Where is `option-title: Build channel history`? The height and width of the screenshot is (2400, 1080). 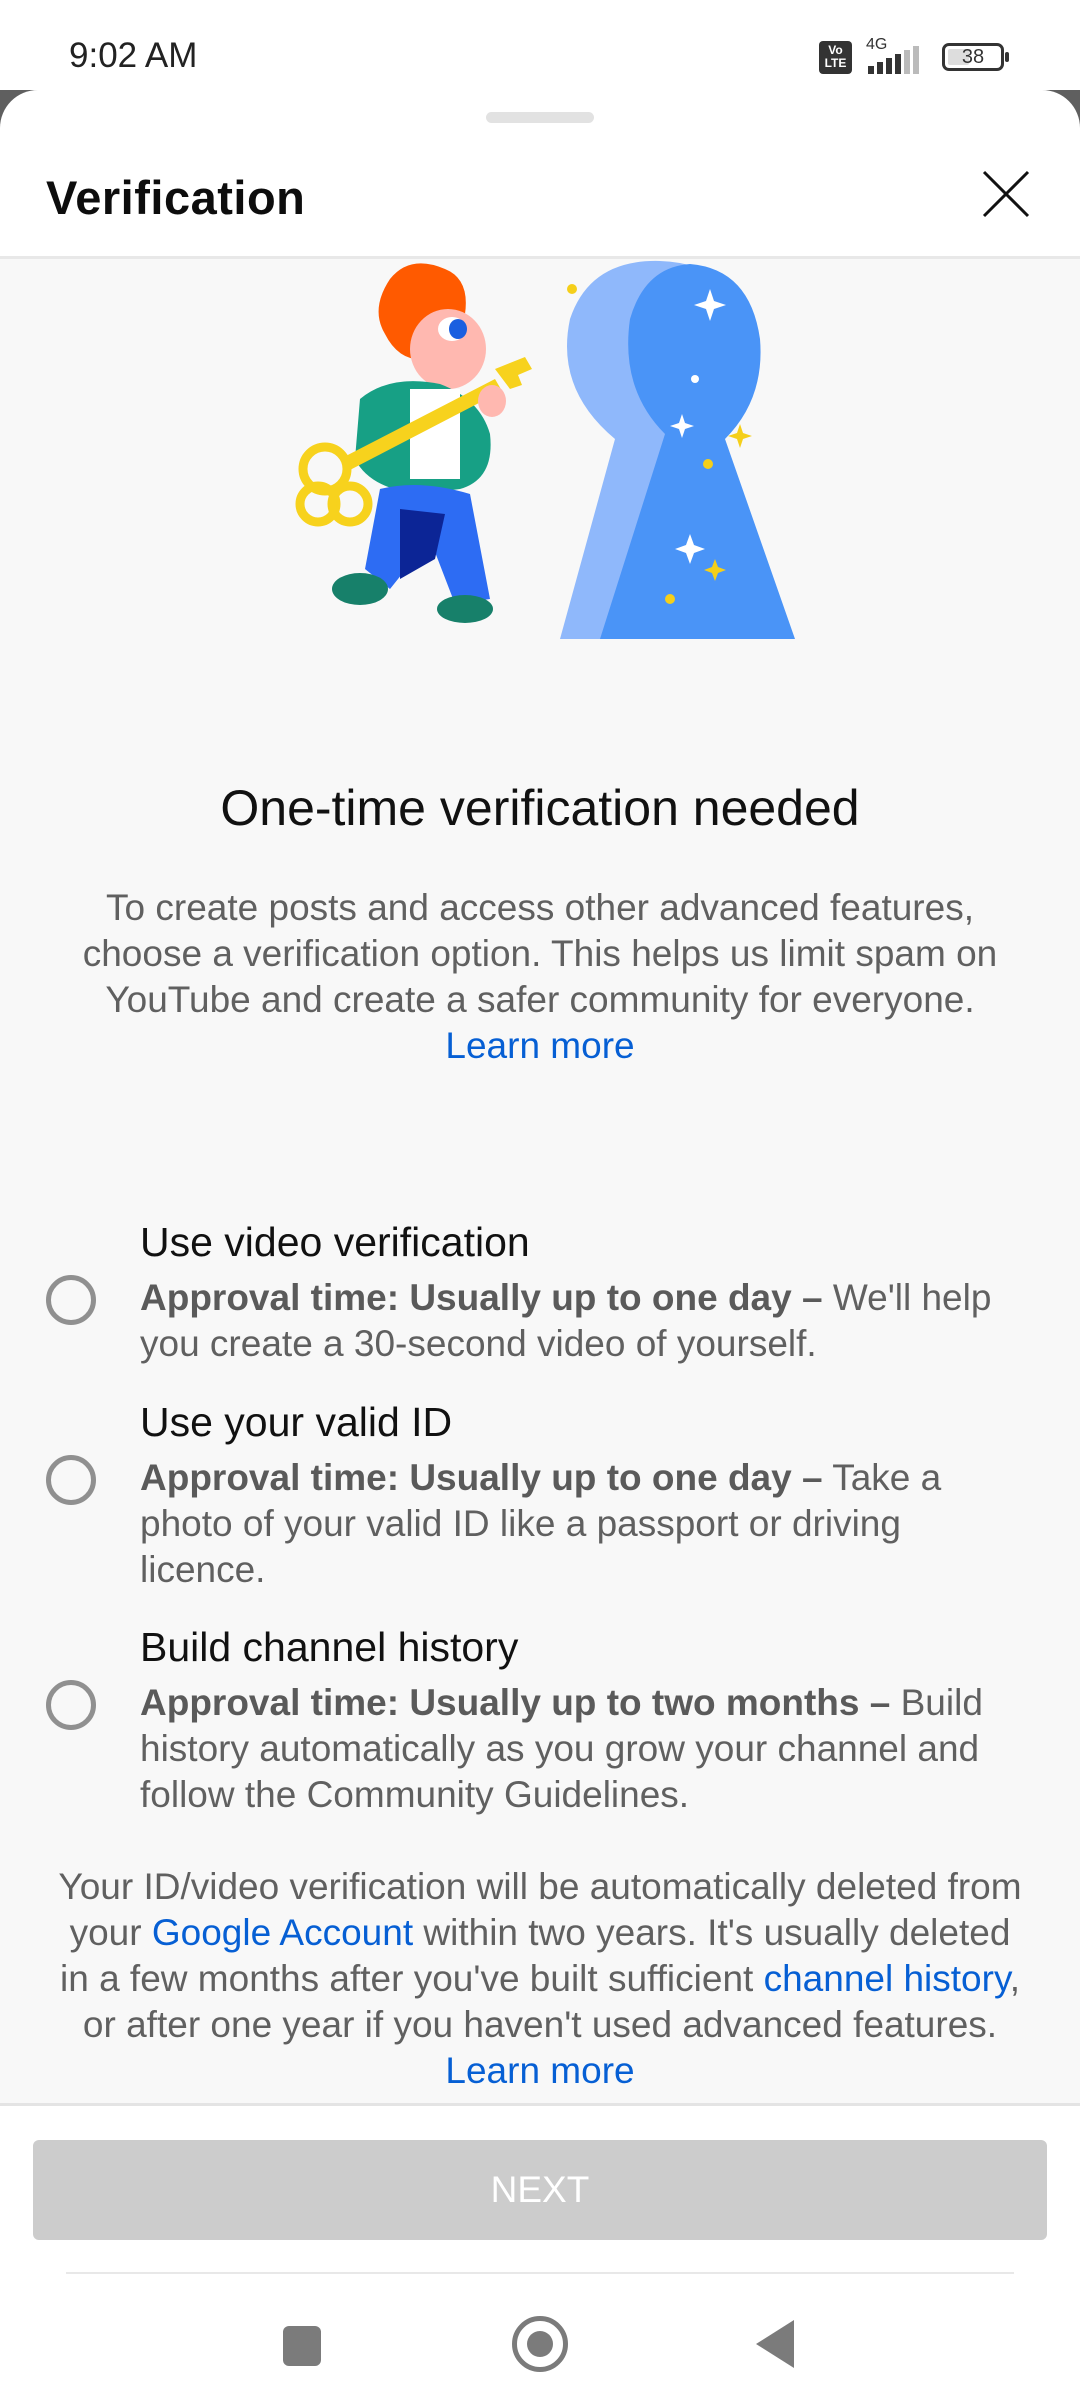
option-title: Build channel history is located at coordinates (329, 1647).